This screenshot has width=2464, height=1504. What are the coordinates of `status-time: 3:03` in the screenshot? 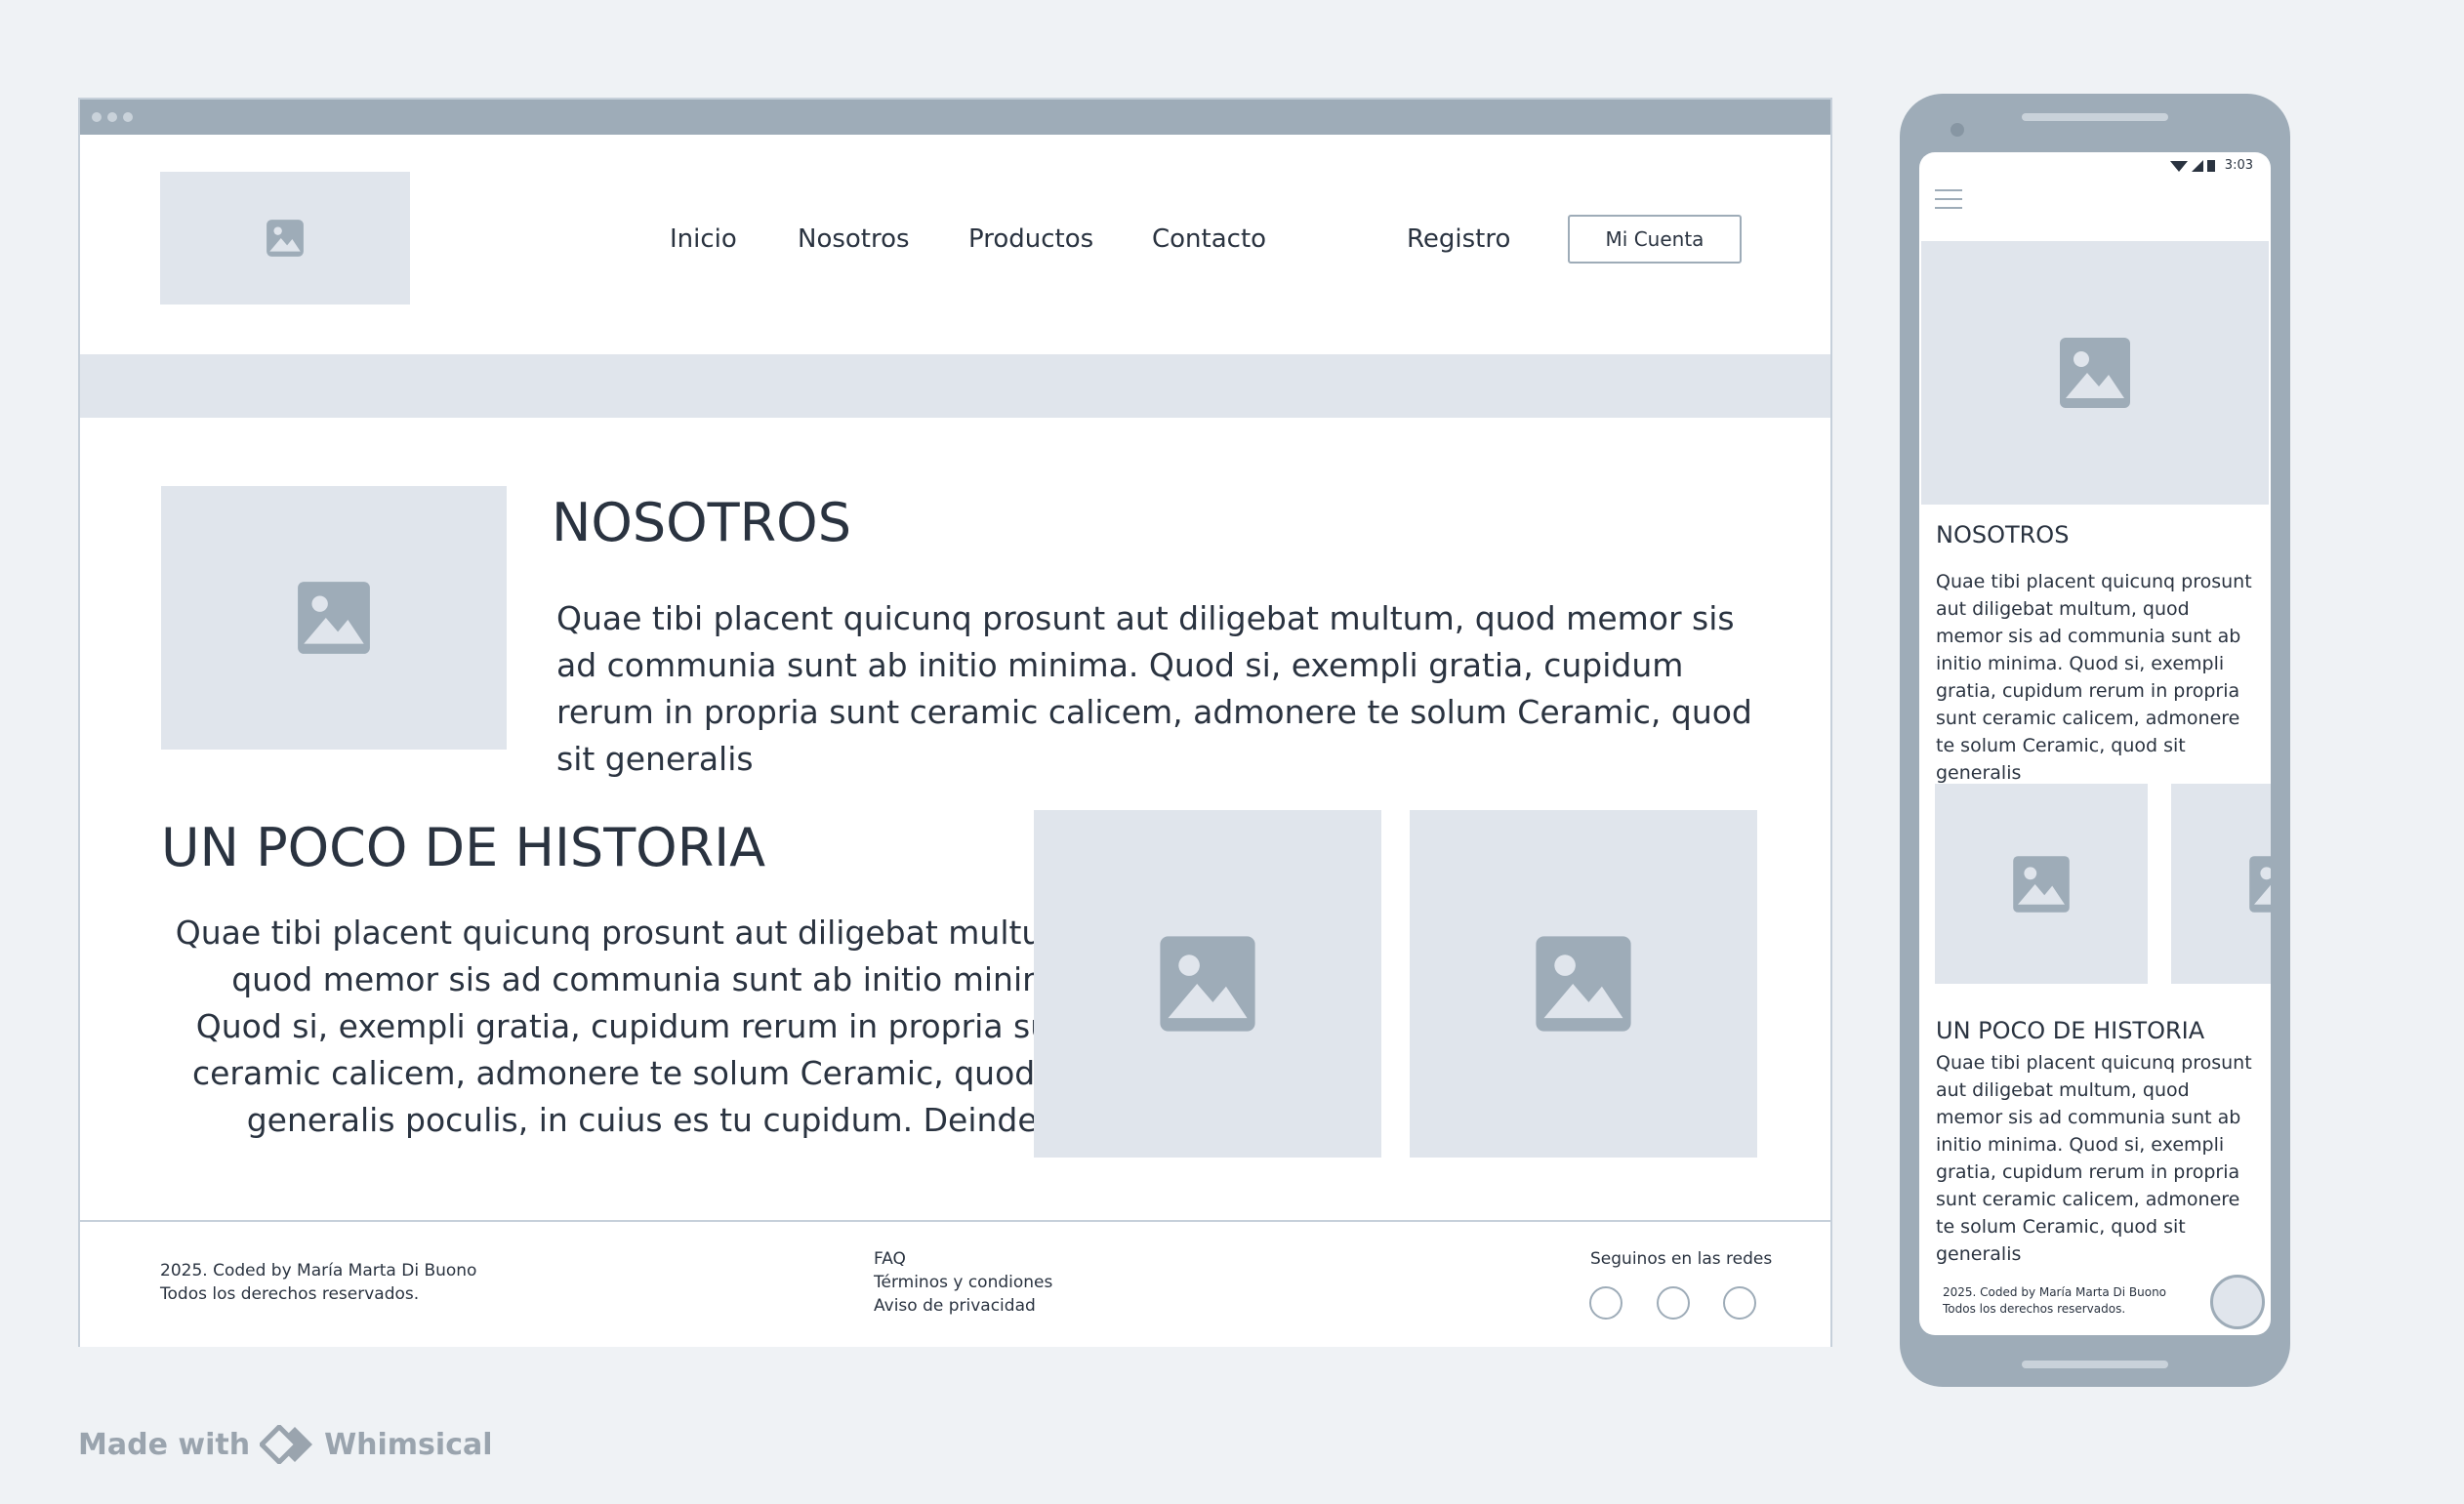 It's located at (2238, 165).